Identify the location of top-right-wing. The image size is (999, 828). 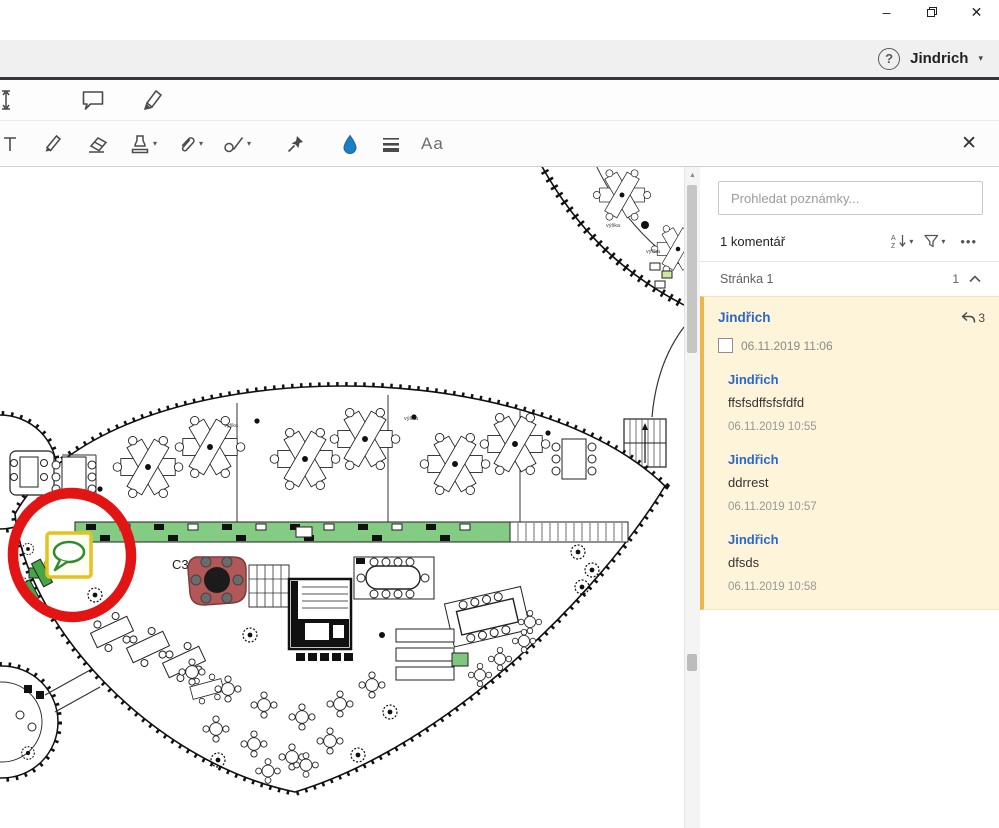
(610, 317).